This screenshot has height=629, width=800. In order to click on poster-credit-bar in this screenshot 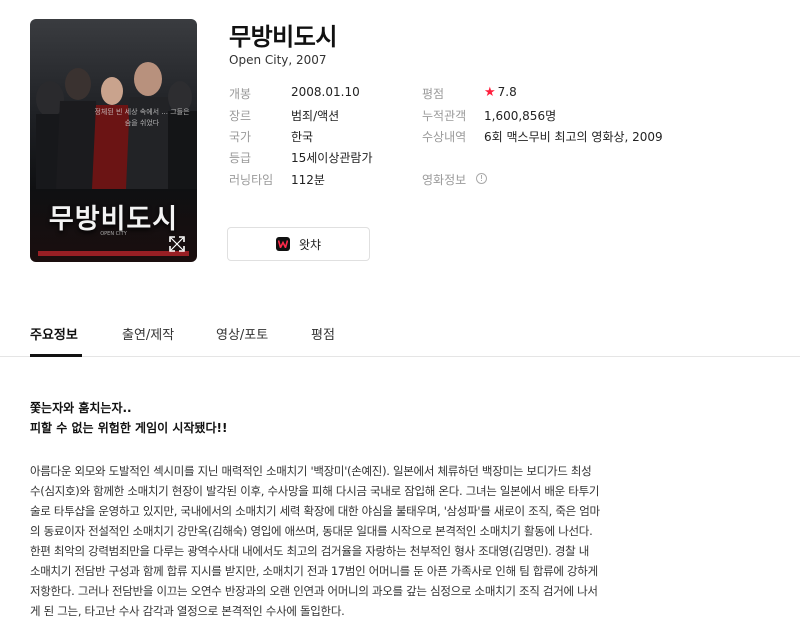, I will do `click(113, 253)`.